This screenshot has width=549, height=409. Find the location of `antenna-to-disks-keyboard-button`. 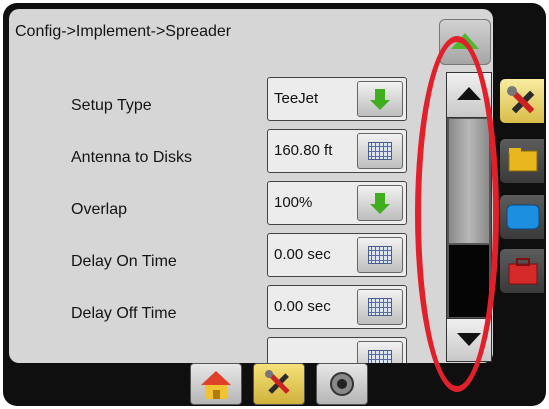

antenna-to-disks-keyboard-button is located at coordinates (380, 151).